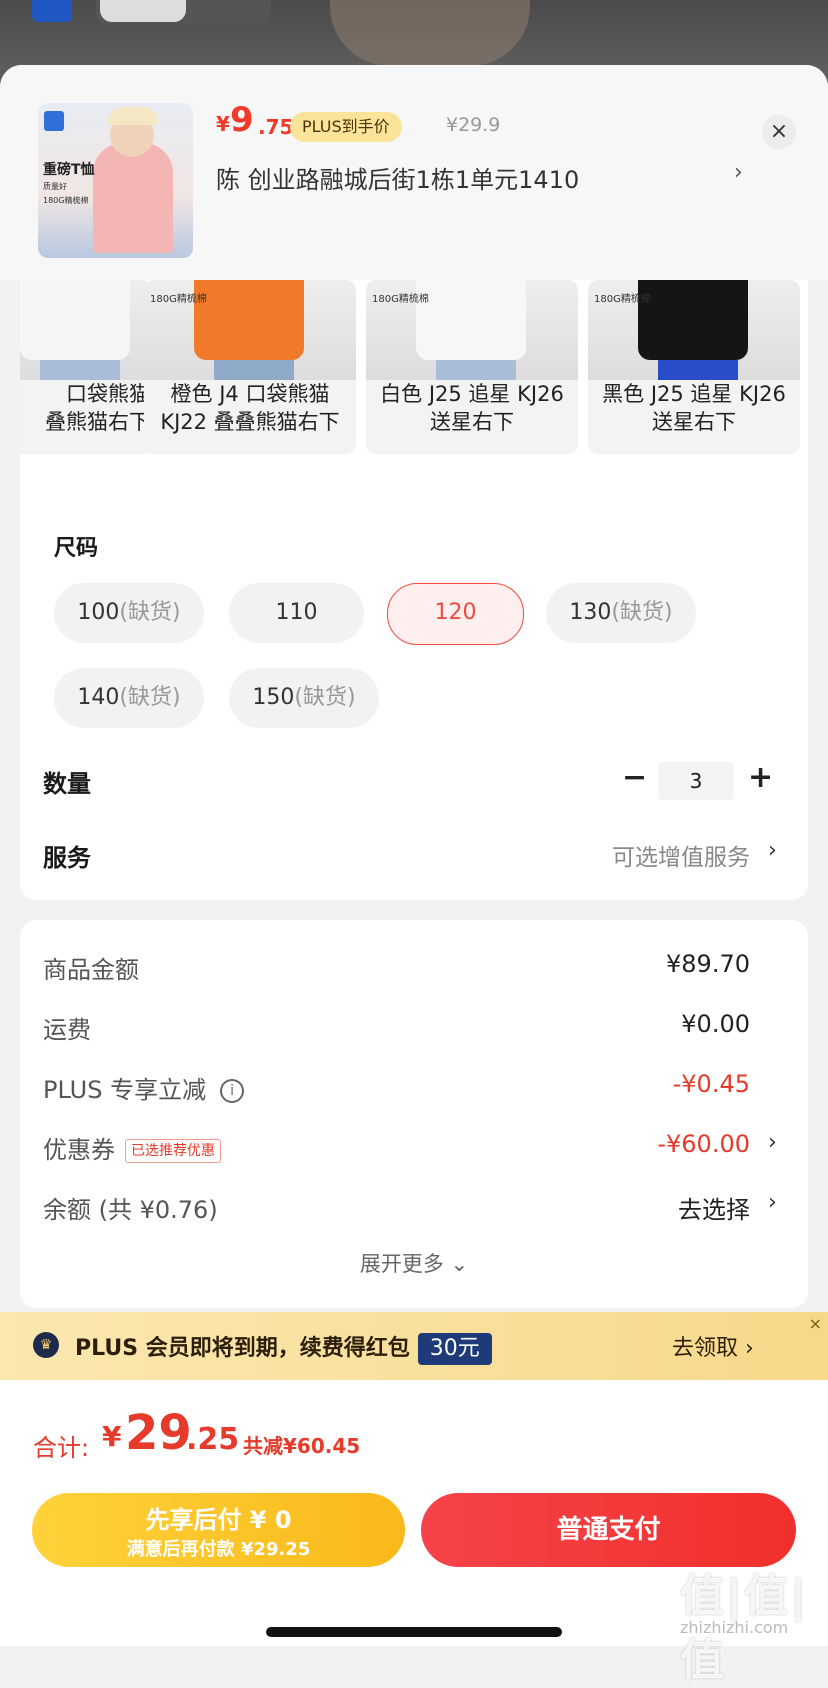 The image size is (828, 1688). What do you see at coordinates (55, 186) in the screenshot?
I see `thumb-line1: 质量好` at bounding box center [55, 186].